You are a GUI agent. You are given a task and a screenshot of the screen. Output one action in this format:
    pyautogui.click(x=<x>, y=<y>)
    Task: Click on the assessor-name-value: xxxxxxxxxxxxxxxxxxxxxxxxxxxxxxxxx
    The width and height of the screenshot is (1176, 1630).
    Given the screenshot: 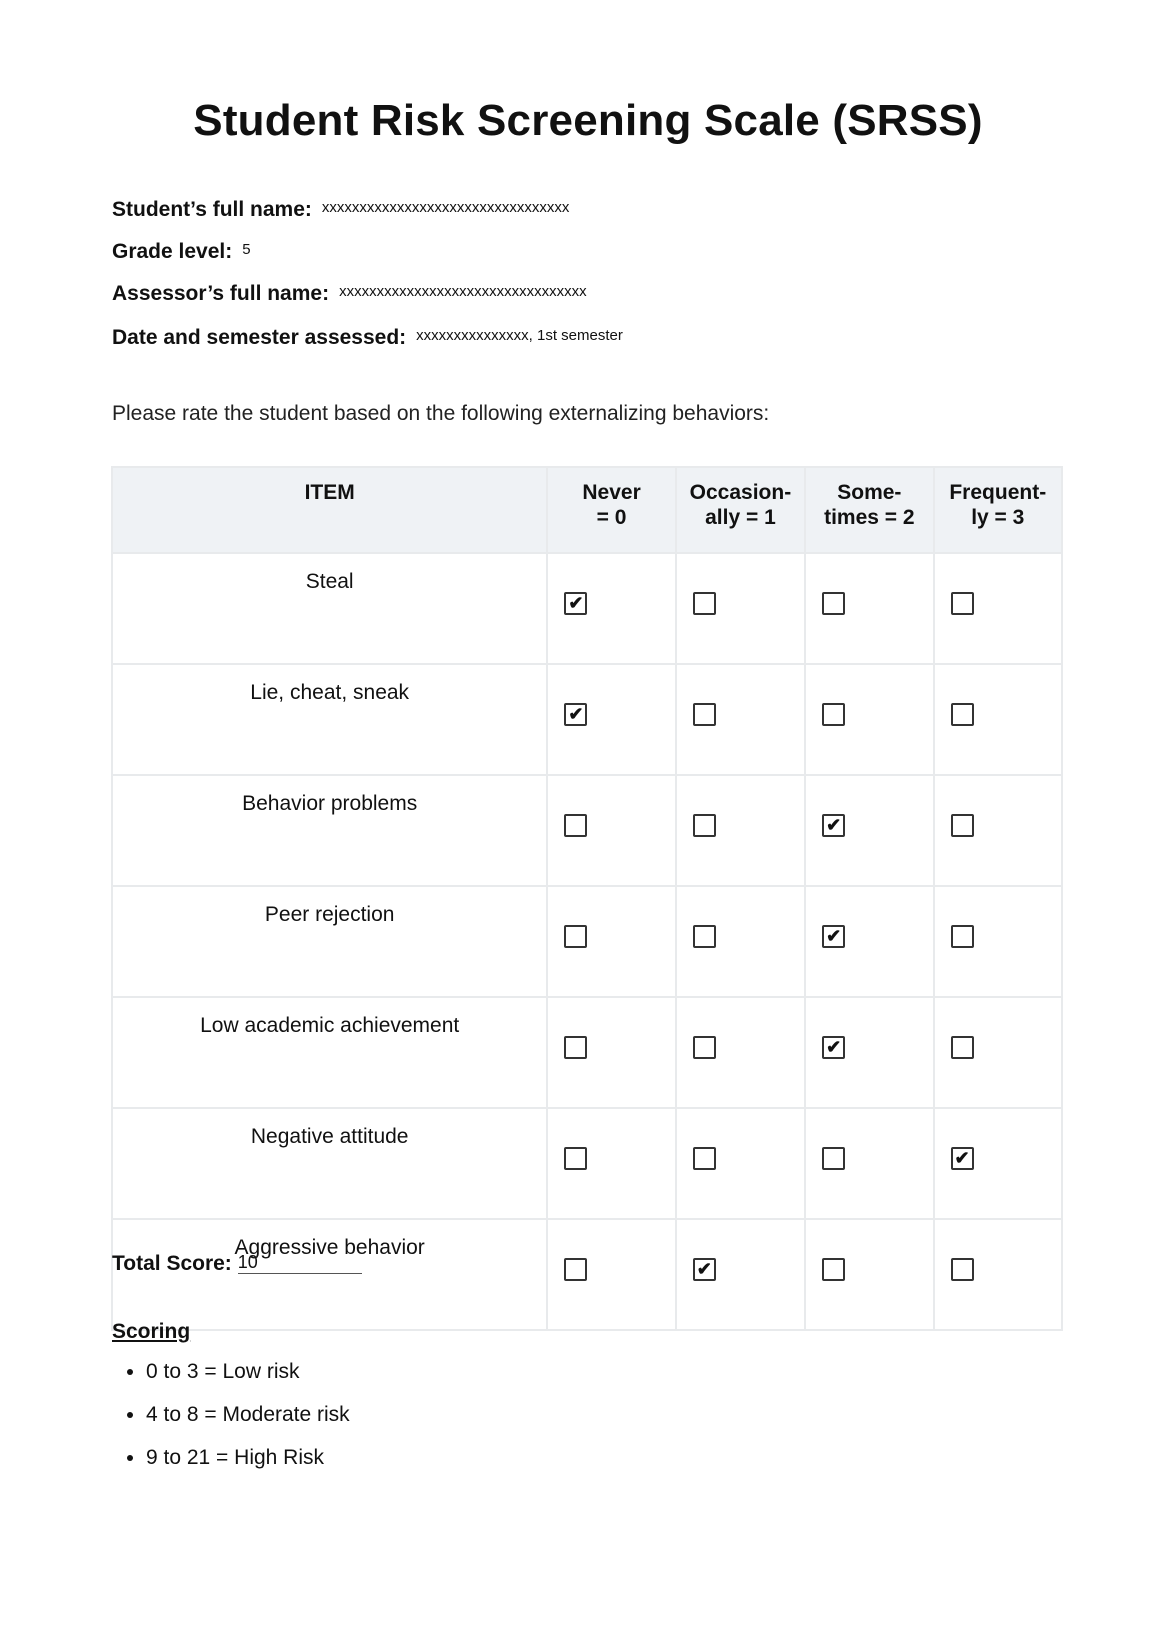 What is the action you would take?
    pyautogui.click(x=463, y=291)
    